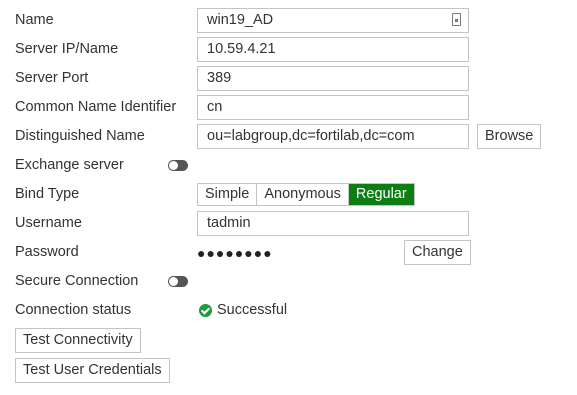 The width and height of the screenshot is (577, 395). Describe the element at coordinates (437, 252) in the screenshot. I see `change-password-button: Change` at that location.